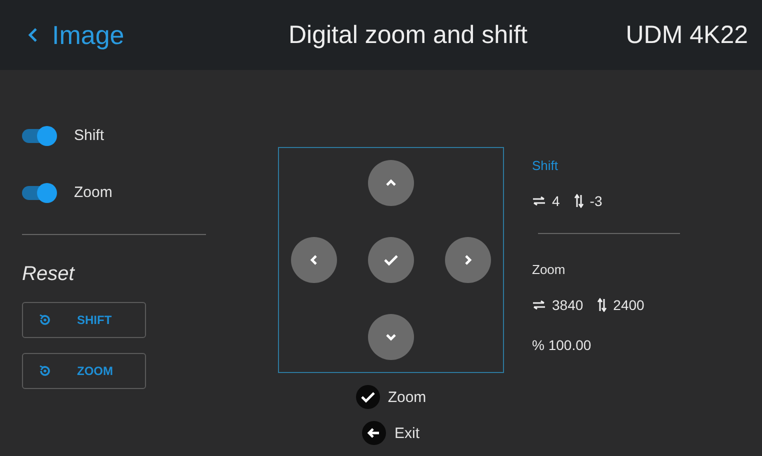  I want to click on confirm-button, so click(391, 260).